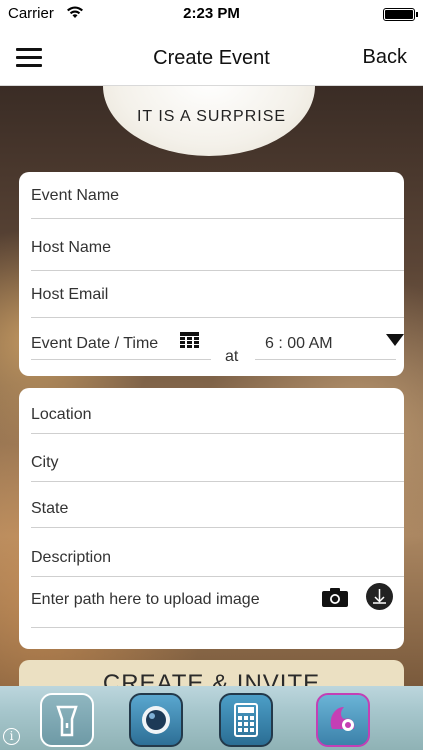 The height and width of the screenshot is (750, 423). Describe the element at coordinates (343, 720) in the screenshot. I see `squirrel-icon` at that location.